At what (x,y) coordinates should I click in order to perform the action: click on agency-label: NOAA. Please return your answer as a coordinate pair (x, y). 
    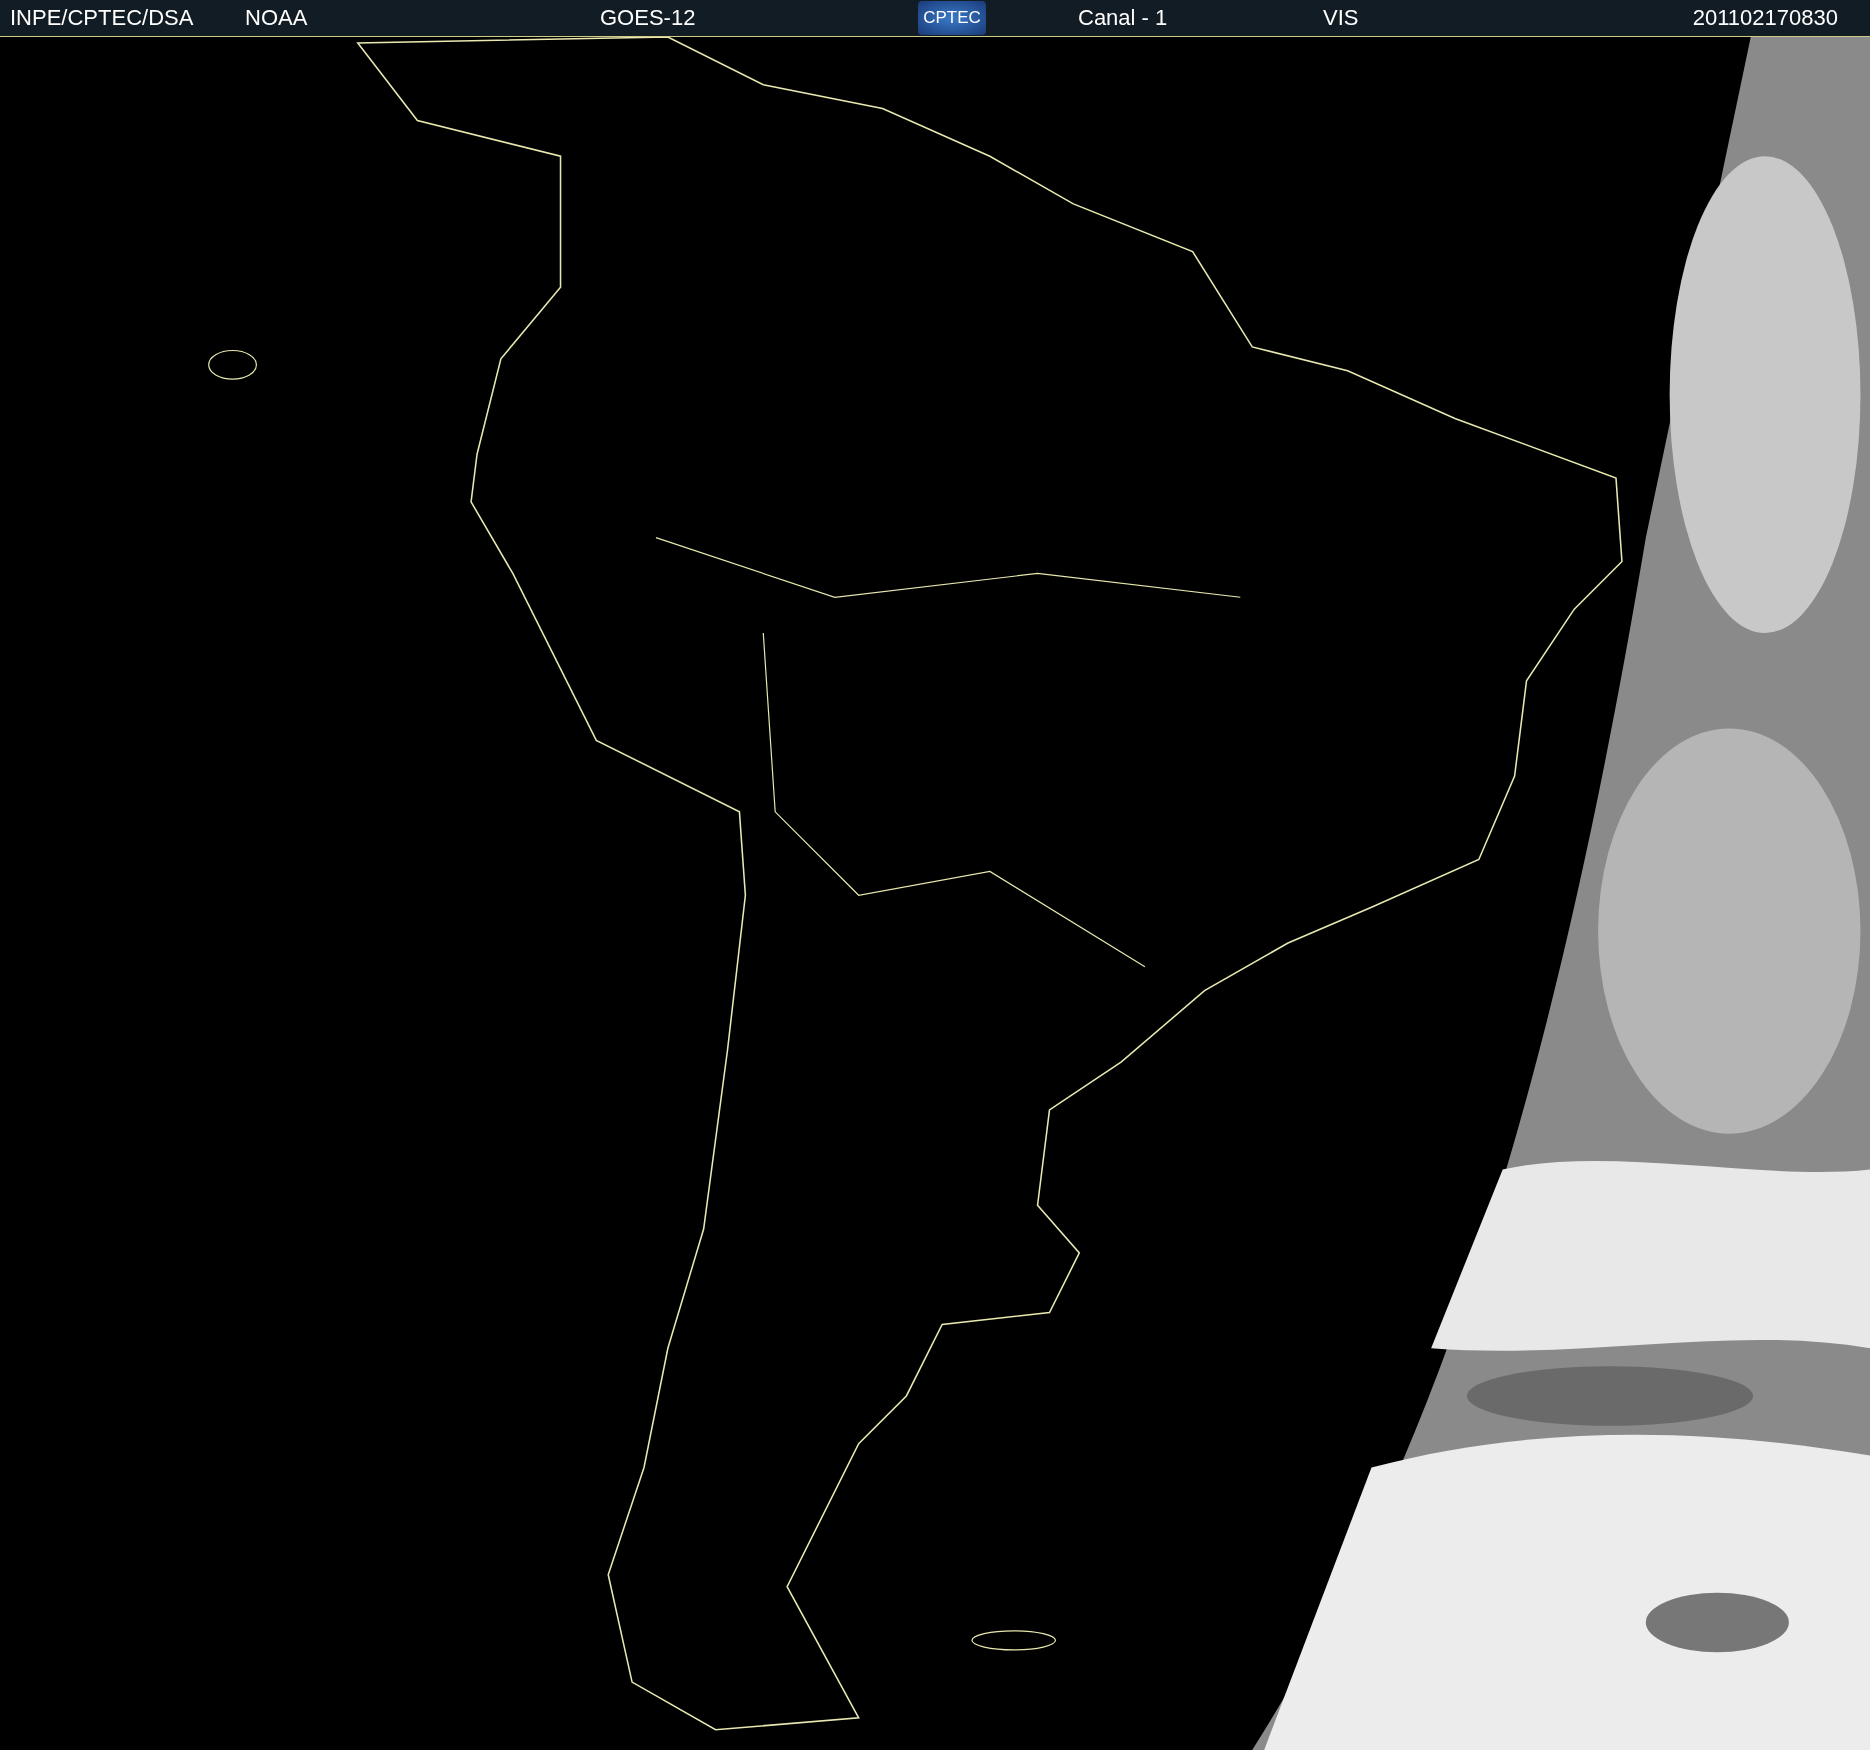
    Looking at the image, I should click on (277, 18).